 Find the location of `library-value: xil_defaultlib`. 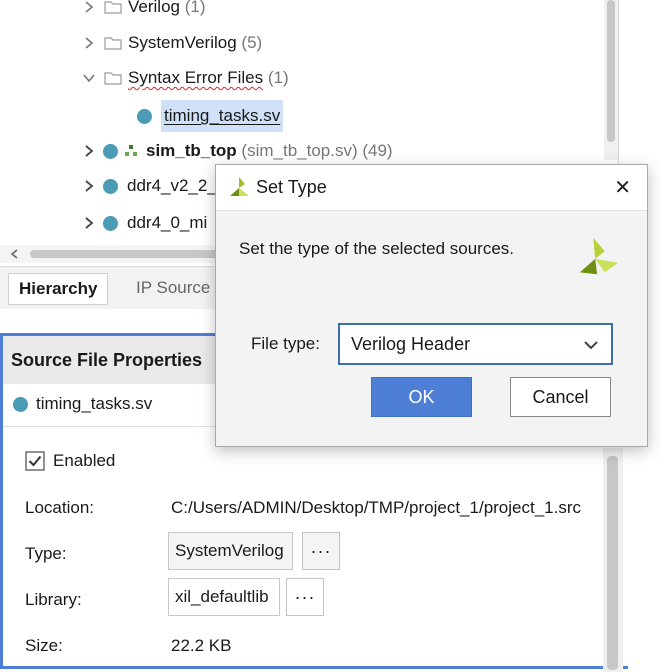

library-value: xil_defaultlib is located at coordinates (222, 596).